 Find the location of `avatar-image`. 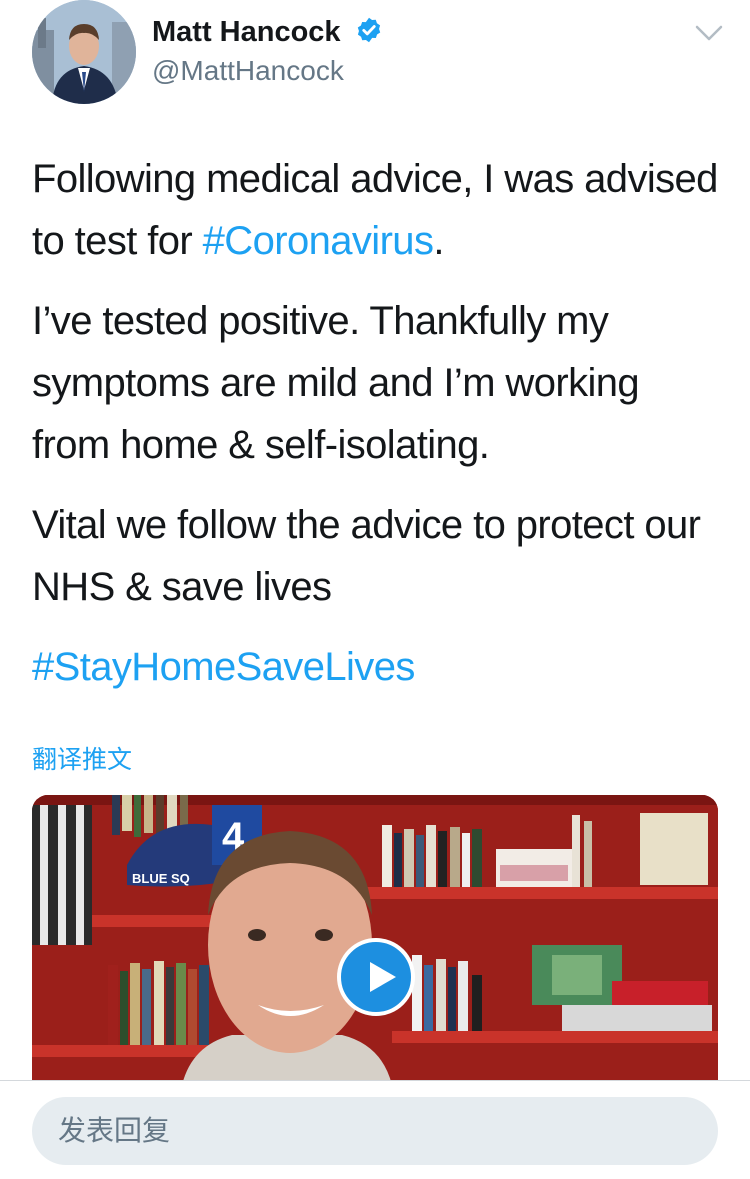

avatar-image is located at coordinates (84, 52).